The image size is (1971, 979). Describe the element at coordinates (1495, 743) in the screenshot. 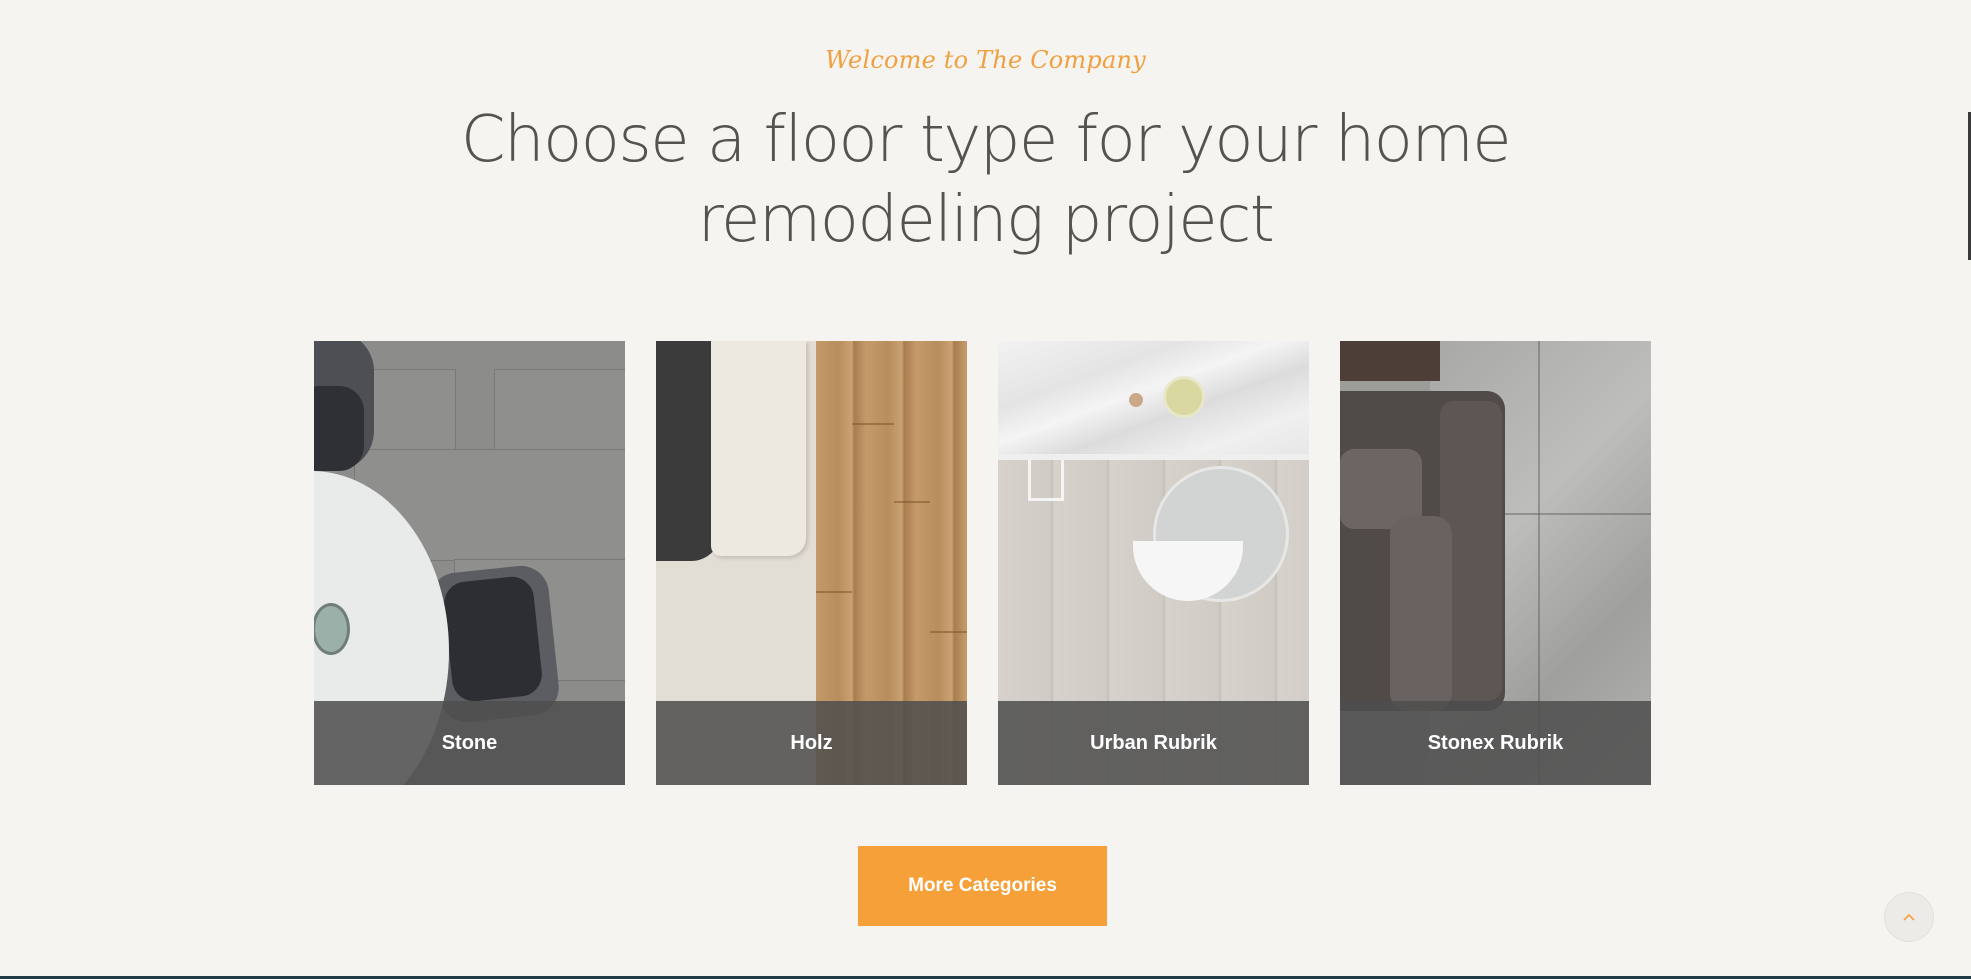

I see `card-caption: Stonex Rubrik` at that location.